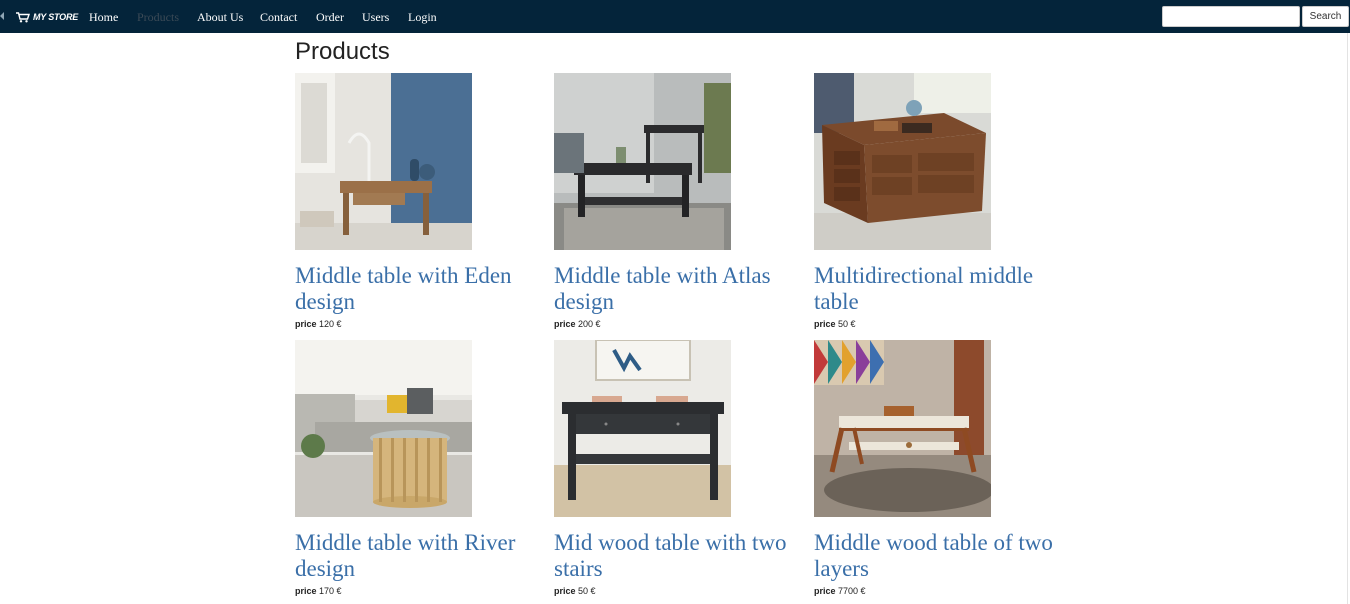 The width and height of the screenshot is (1350, 604). I want to click on brand-logo: MY STORE, so click(47, 17).